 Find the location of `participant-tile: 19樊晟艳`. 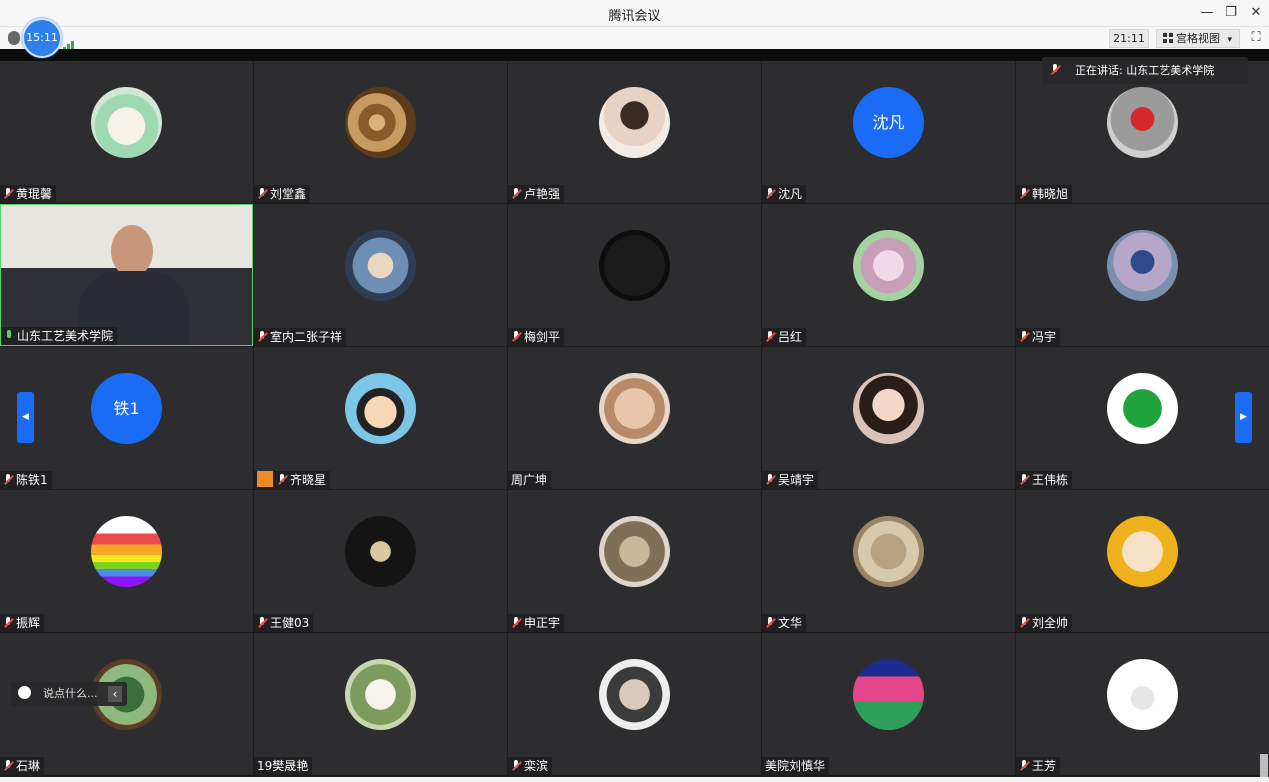

participant-tile: 19樊晟艳 is located at coordinates (380, 704).